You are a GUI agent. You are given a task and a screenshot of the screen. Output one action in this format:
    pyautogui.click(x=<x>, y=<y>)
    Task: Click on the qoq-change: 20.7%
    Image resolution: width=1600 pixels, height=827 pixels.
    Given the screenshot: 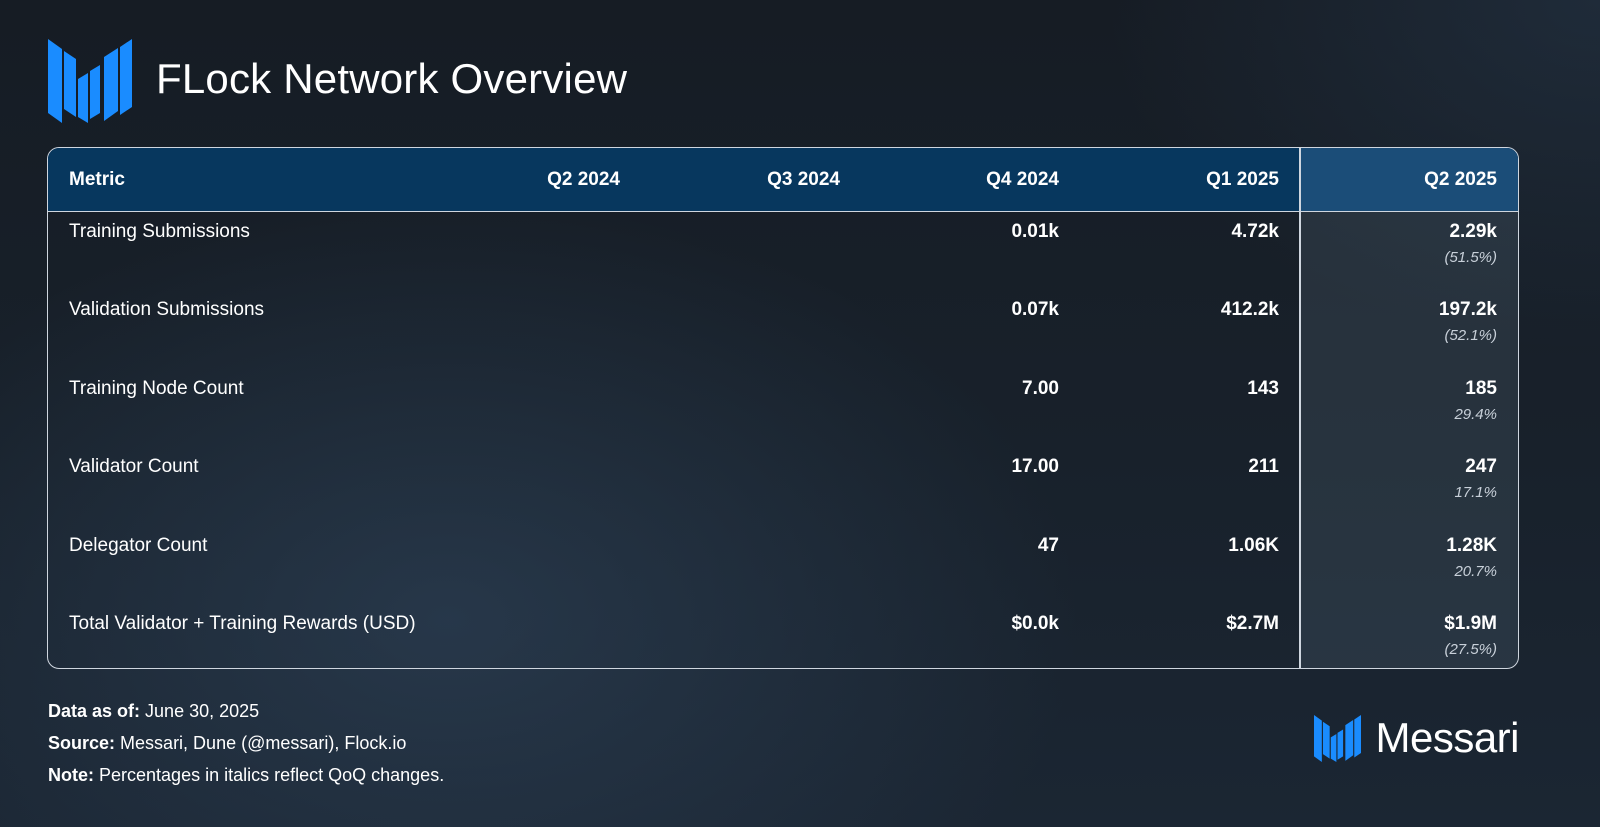 What is the action you would take?
    pyautogui.click(x=1475, y=571)
    